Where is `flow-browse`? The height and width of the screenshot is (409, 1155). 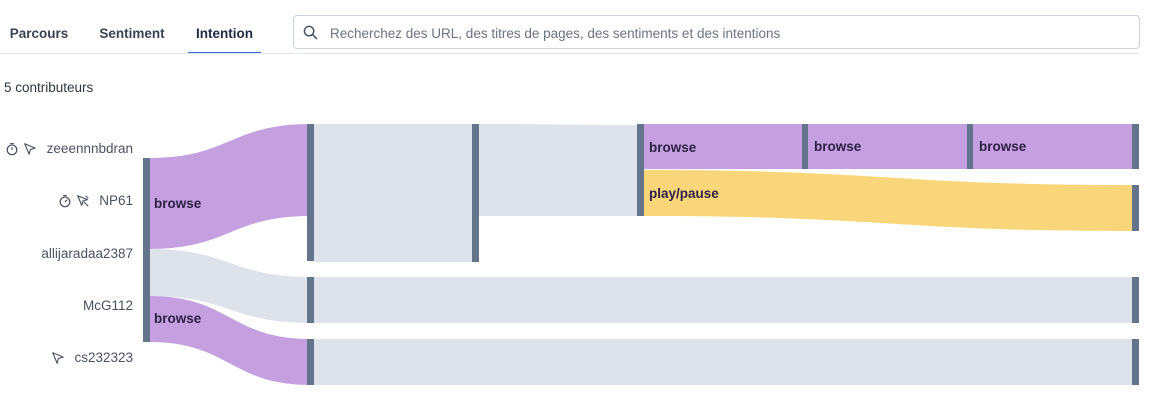
flow-browse is located at coordinates (230, 186).